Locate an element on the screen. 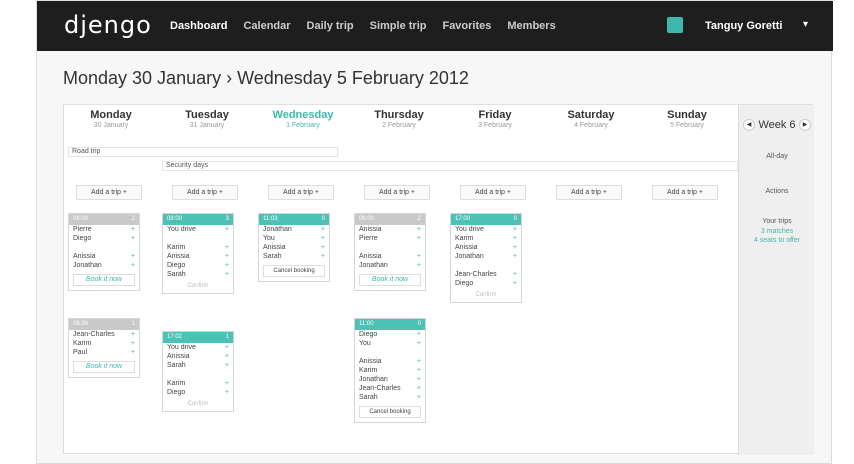  next-week-button: ▶ is located at coordinates (805, 125).